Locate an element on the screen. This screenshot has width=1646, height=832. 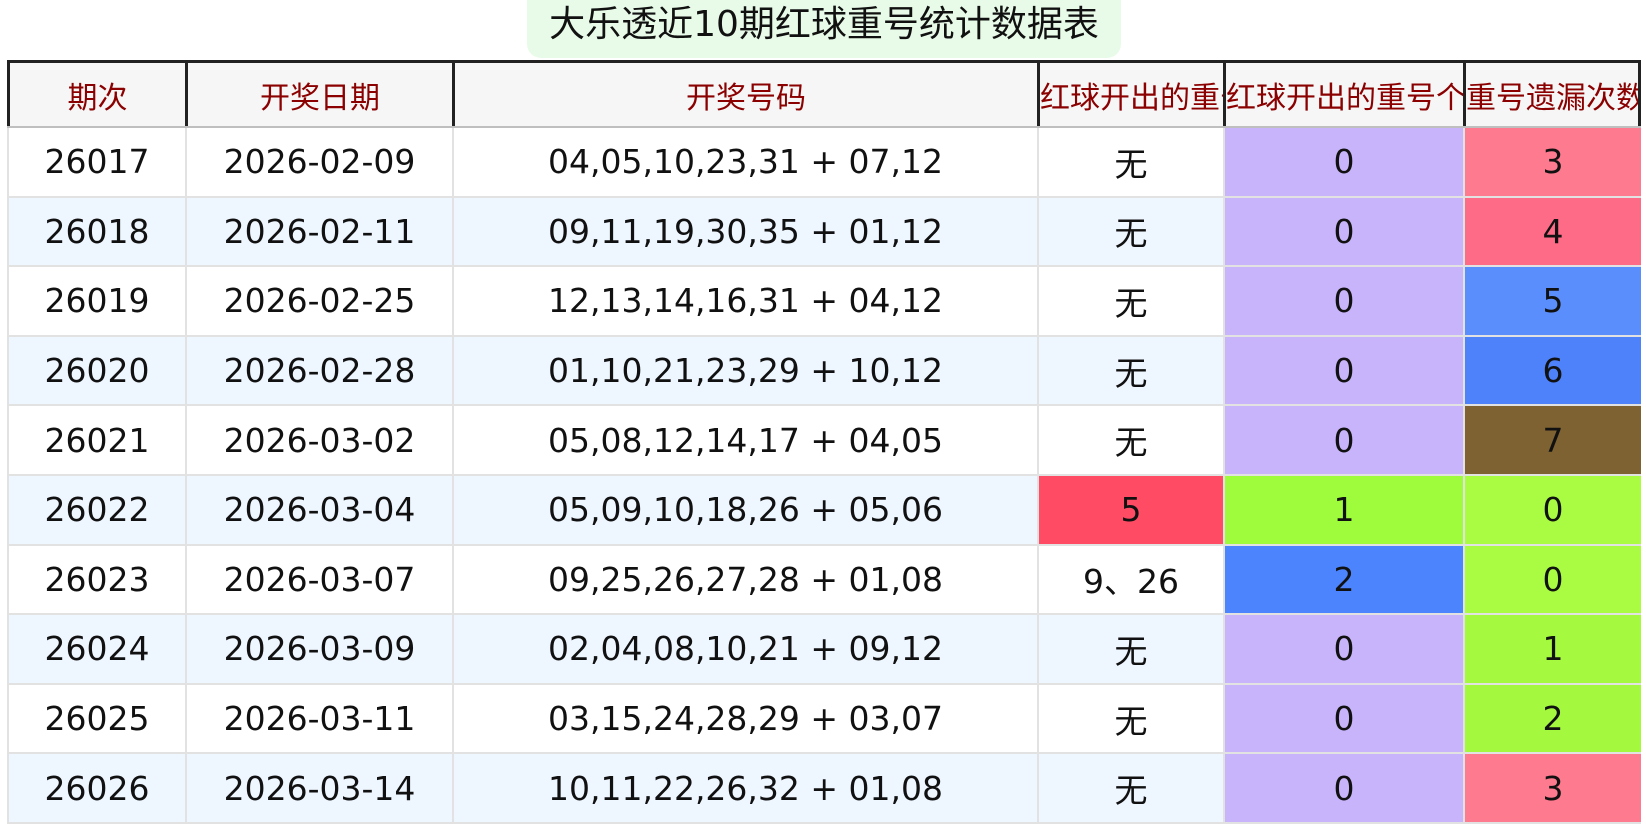
table-row: 26021 2026-03-02 05,08,12,14,17 + 04,05 无 0 7 is located at coordinates (824, 441).